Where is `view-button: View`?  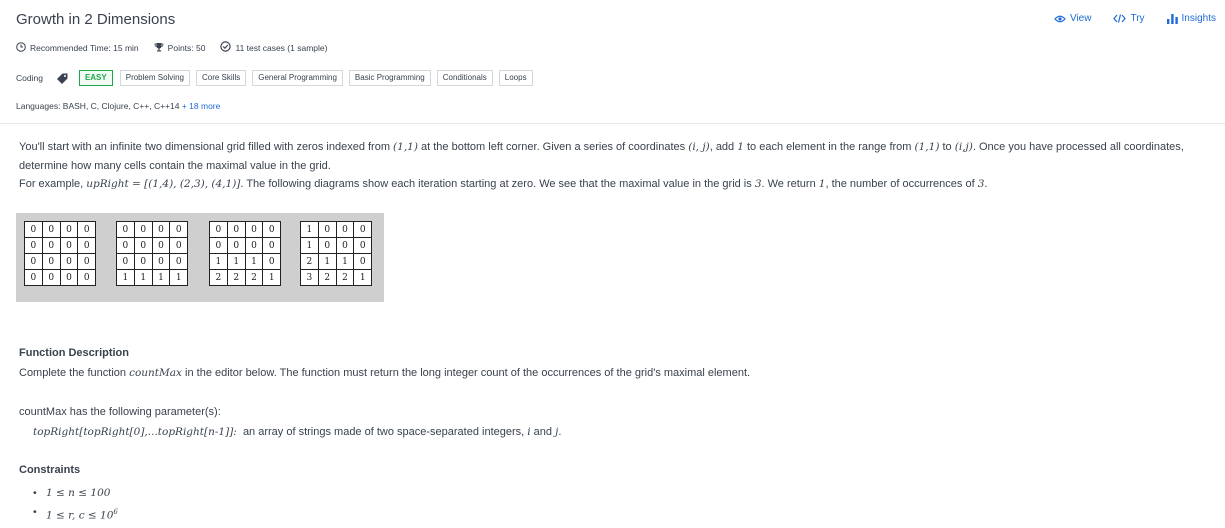
view-button: View is located at coordinates (1072, 18).